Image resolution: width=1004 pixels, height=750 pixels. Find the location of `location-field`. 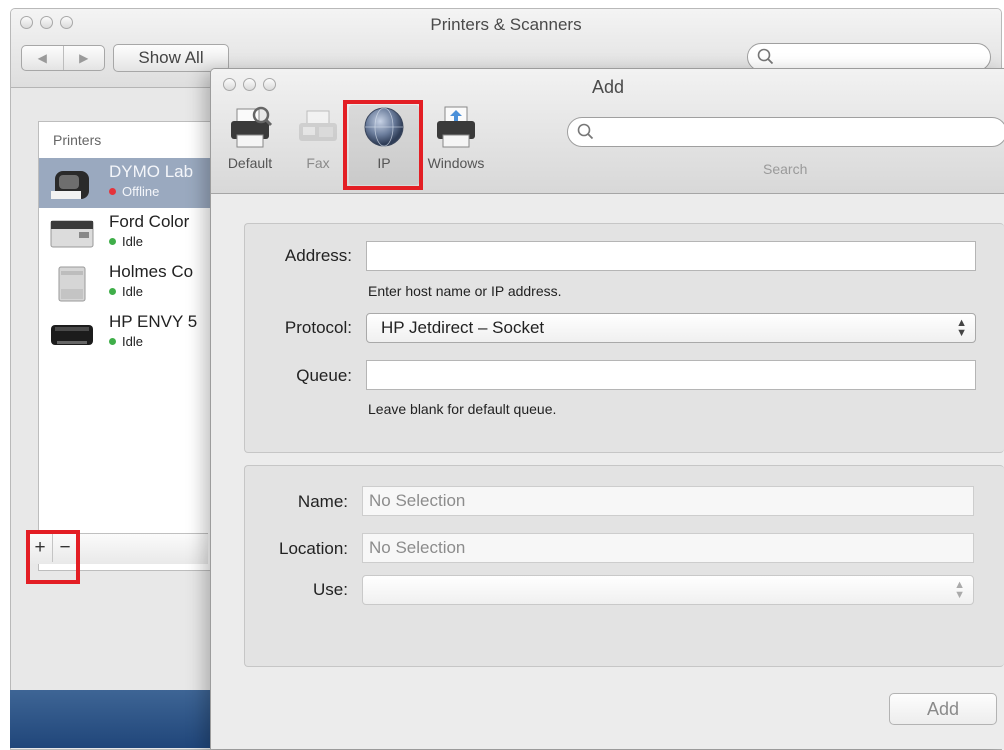

location-field is located at coordinates (668, 548).